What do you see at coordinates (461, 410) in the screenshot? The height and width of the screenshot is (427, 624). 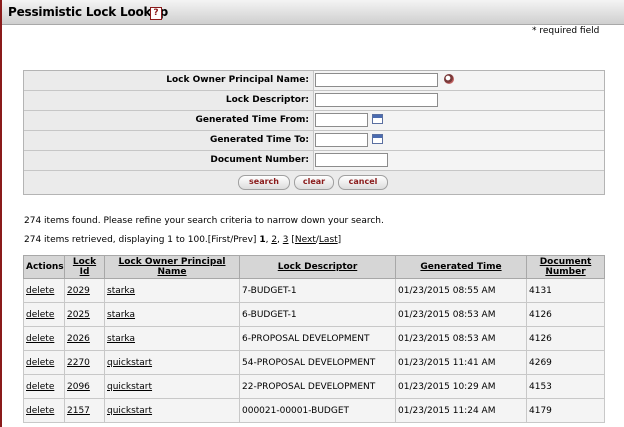 I see `generated-time-cell: 01/23/2015 11:24 AM` at bounding box center [461, 410].